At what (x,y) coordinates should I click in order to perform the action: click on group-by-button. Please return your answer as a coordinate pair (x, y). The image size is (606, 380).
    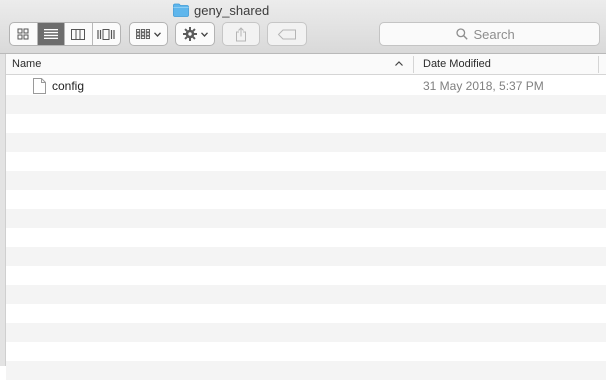
    Looking at the image, I should click on (148, 34).